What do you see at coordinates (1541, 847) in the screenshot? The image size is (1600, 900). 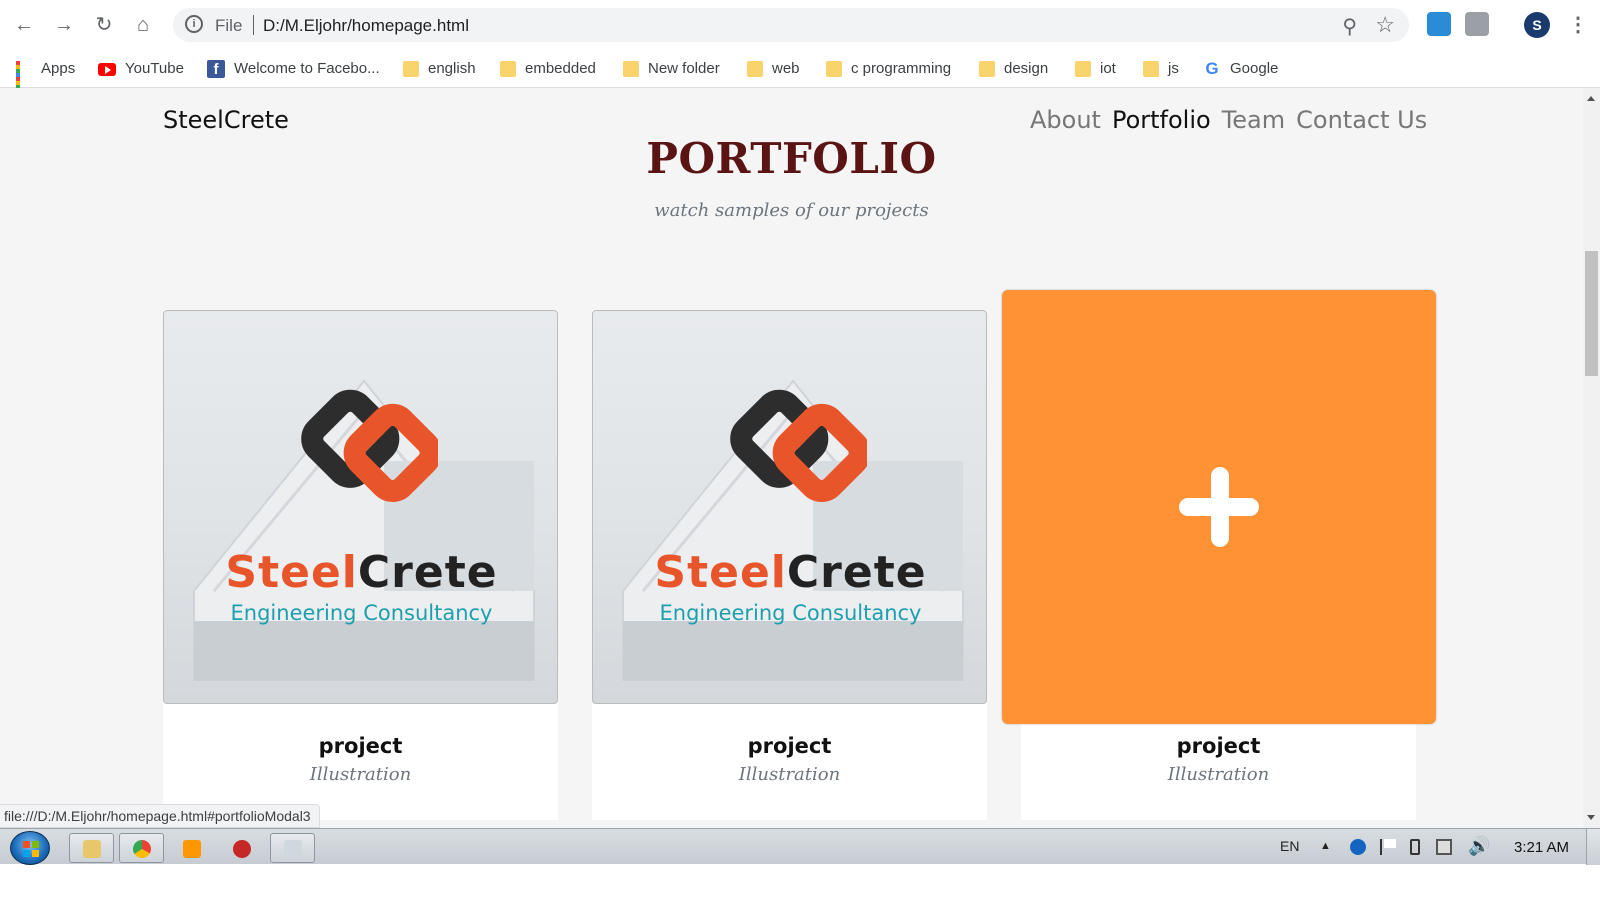 I see `taskbar-clock: 3:21 AM` at bounding box center [1541, 847].